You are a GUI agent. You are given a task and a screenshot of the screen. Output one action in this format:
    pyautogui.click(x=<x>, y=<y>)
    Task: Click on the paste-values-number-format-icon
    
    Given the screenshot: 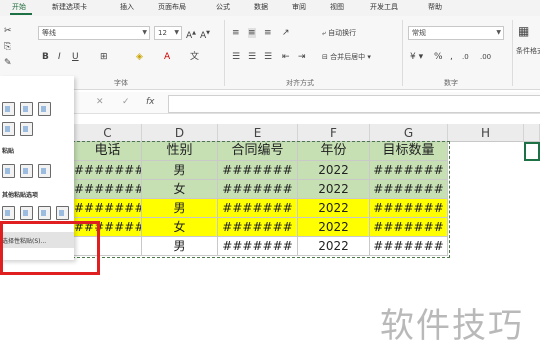 What is the action you would take?
    pyautogui.click(x=26, y=171)
    